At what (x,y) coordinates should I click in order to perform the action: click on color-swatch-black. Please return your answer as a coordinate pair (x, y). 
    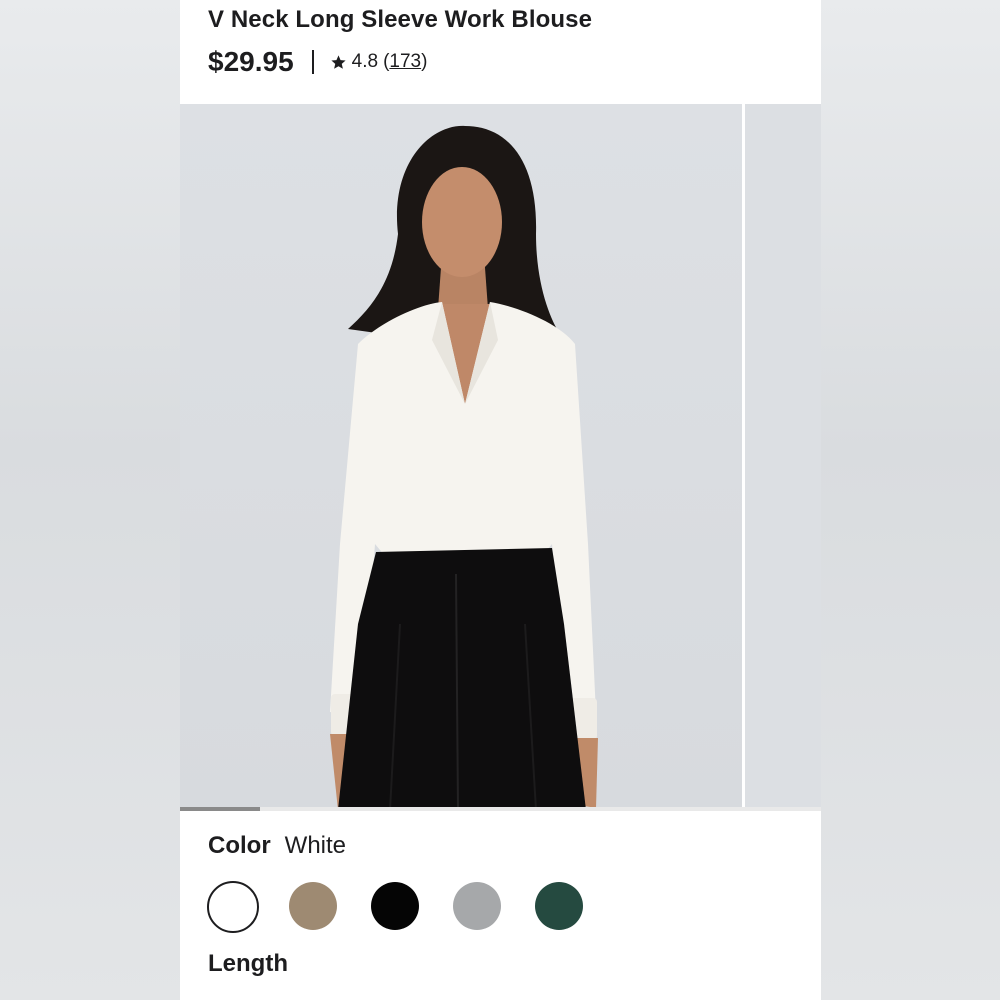
    Looking at the image, I should click on (395, 906).